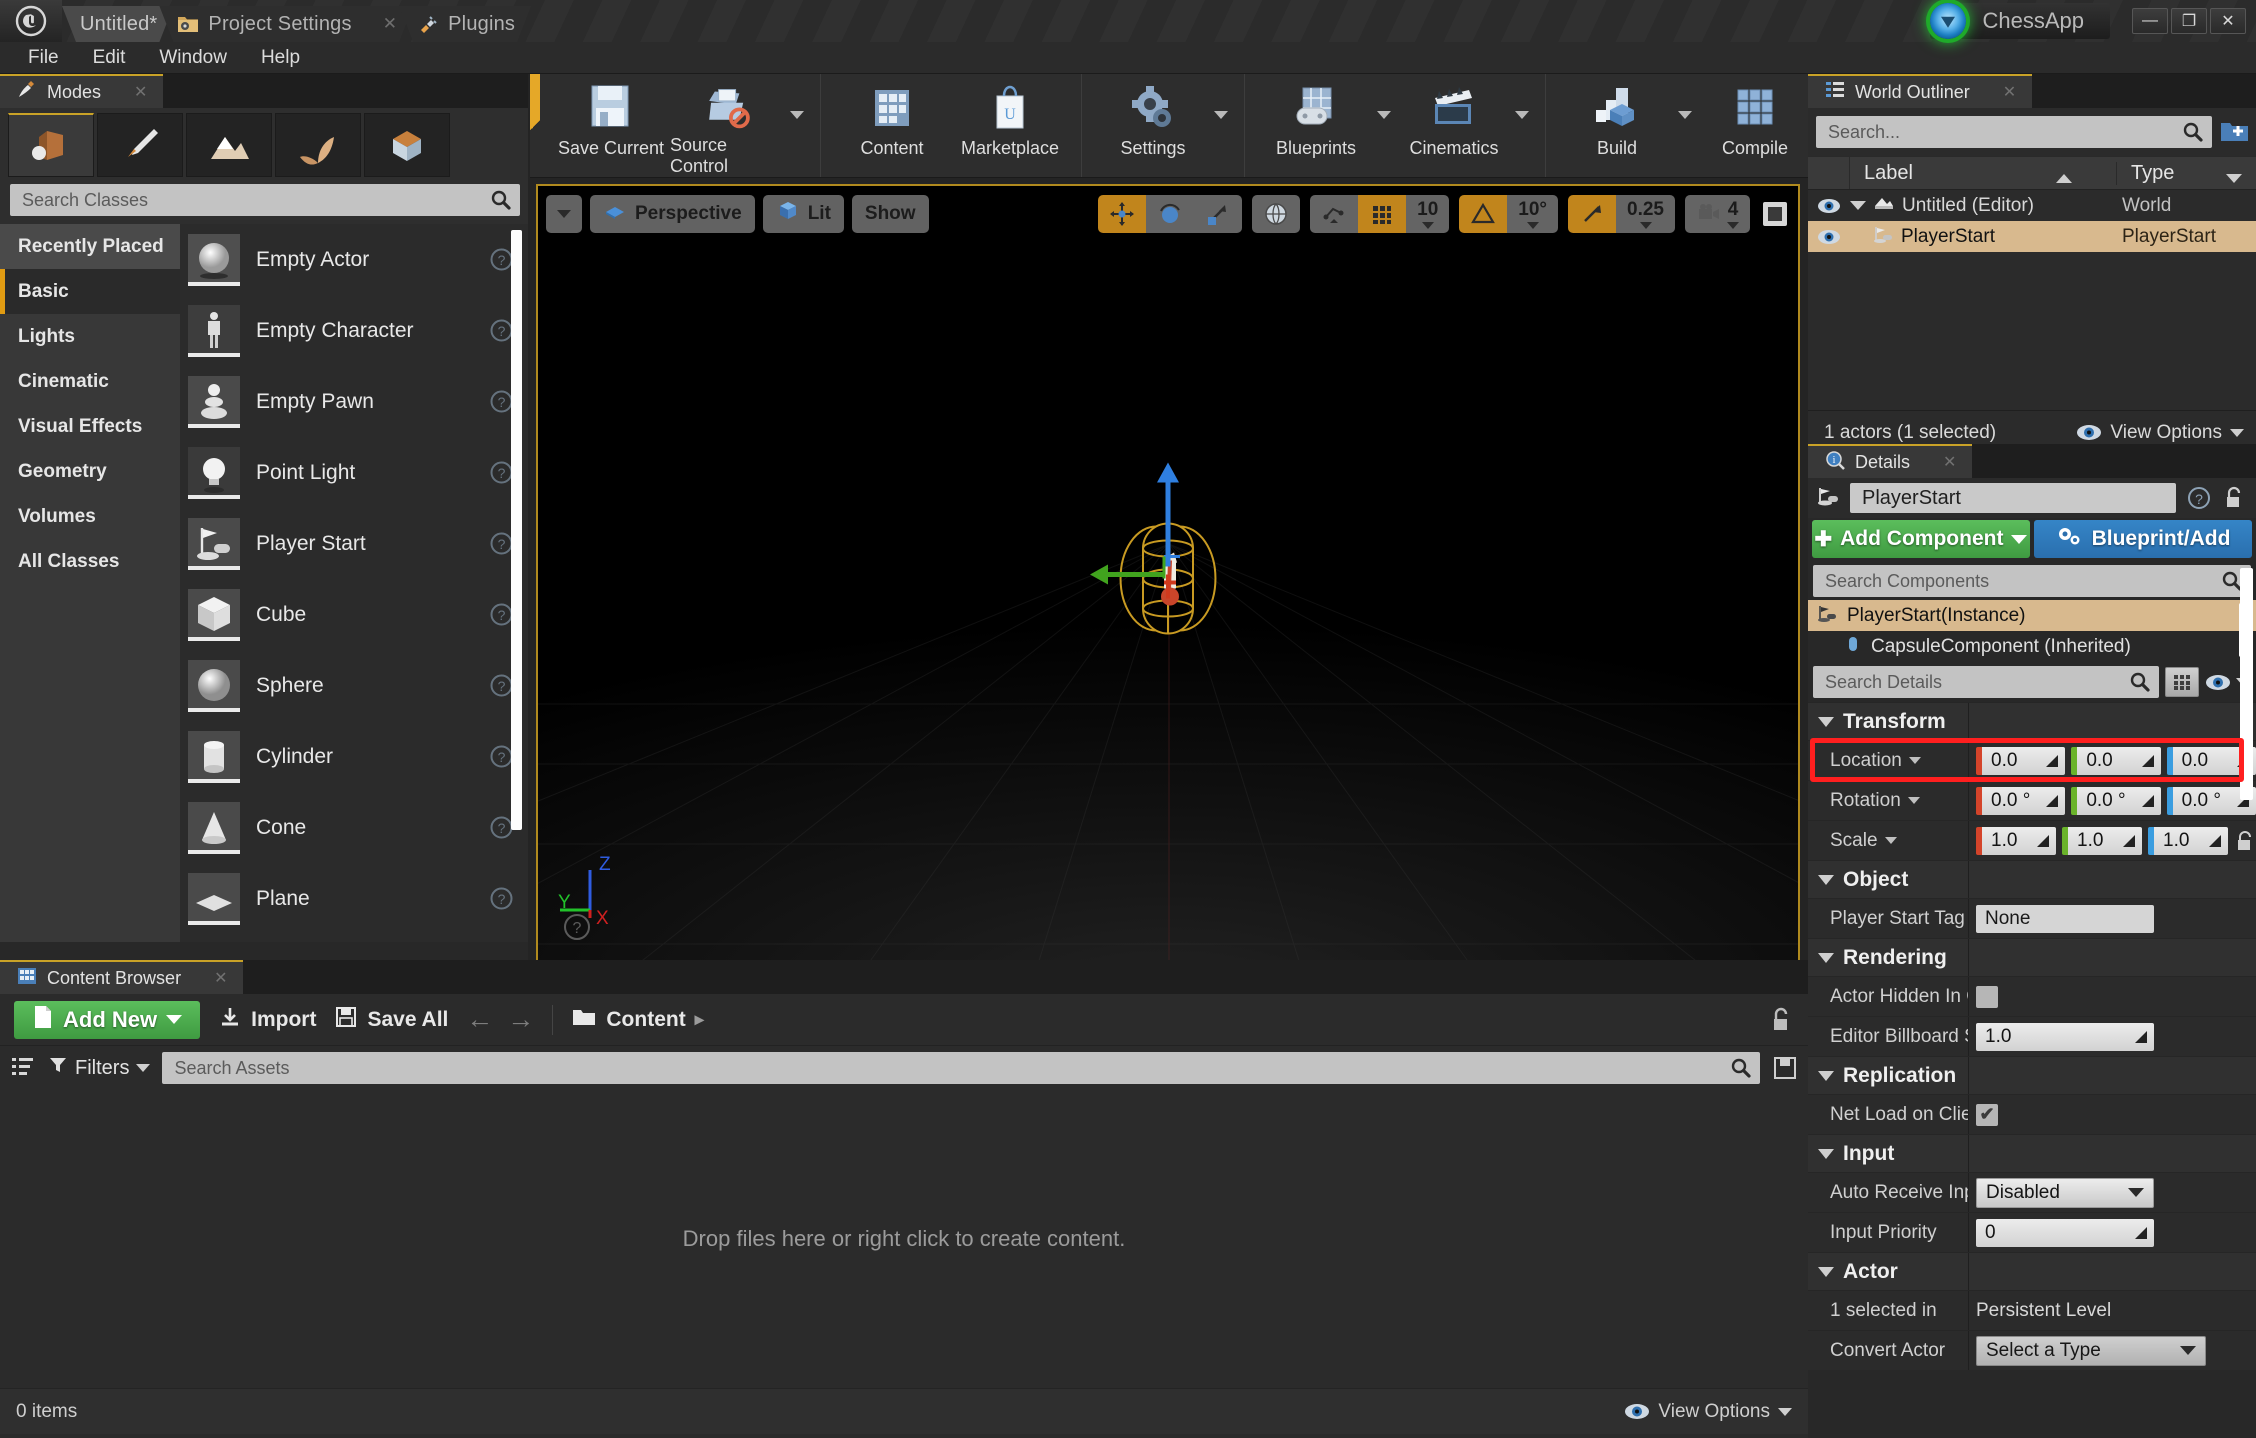 Image resolution: width=2256 pixels, height=1438 pixels. What do you see at coordinates (2065, 918) in the screenshot?
I see `player-start-tag-input: None` at bounding box center [2065, 918].